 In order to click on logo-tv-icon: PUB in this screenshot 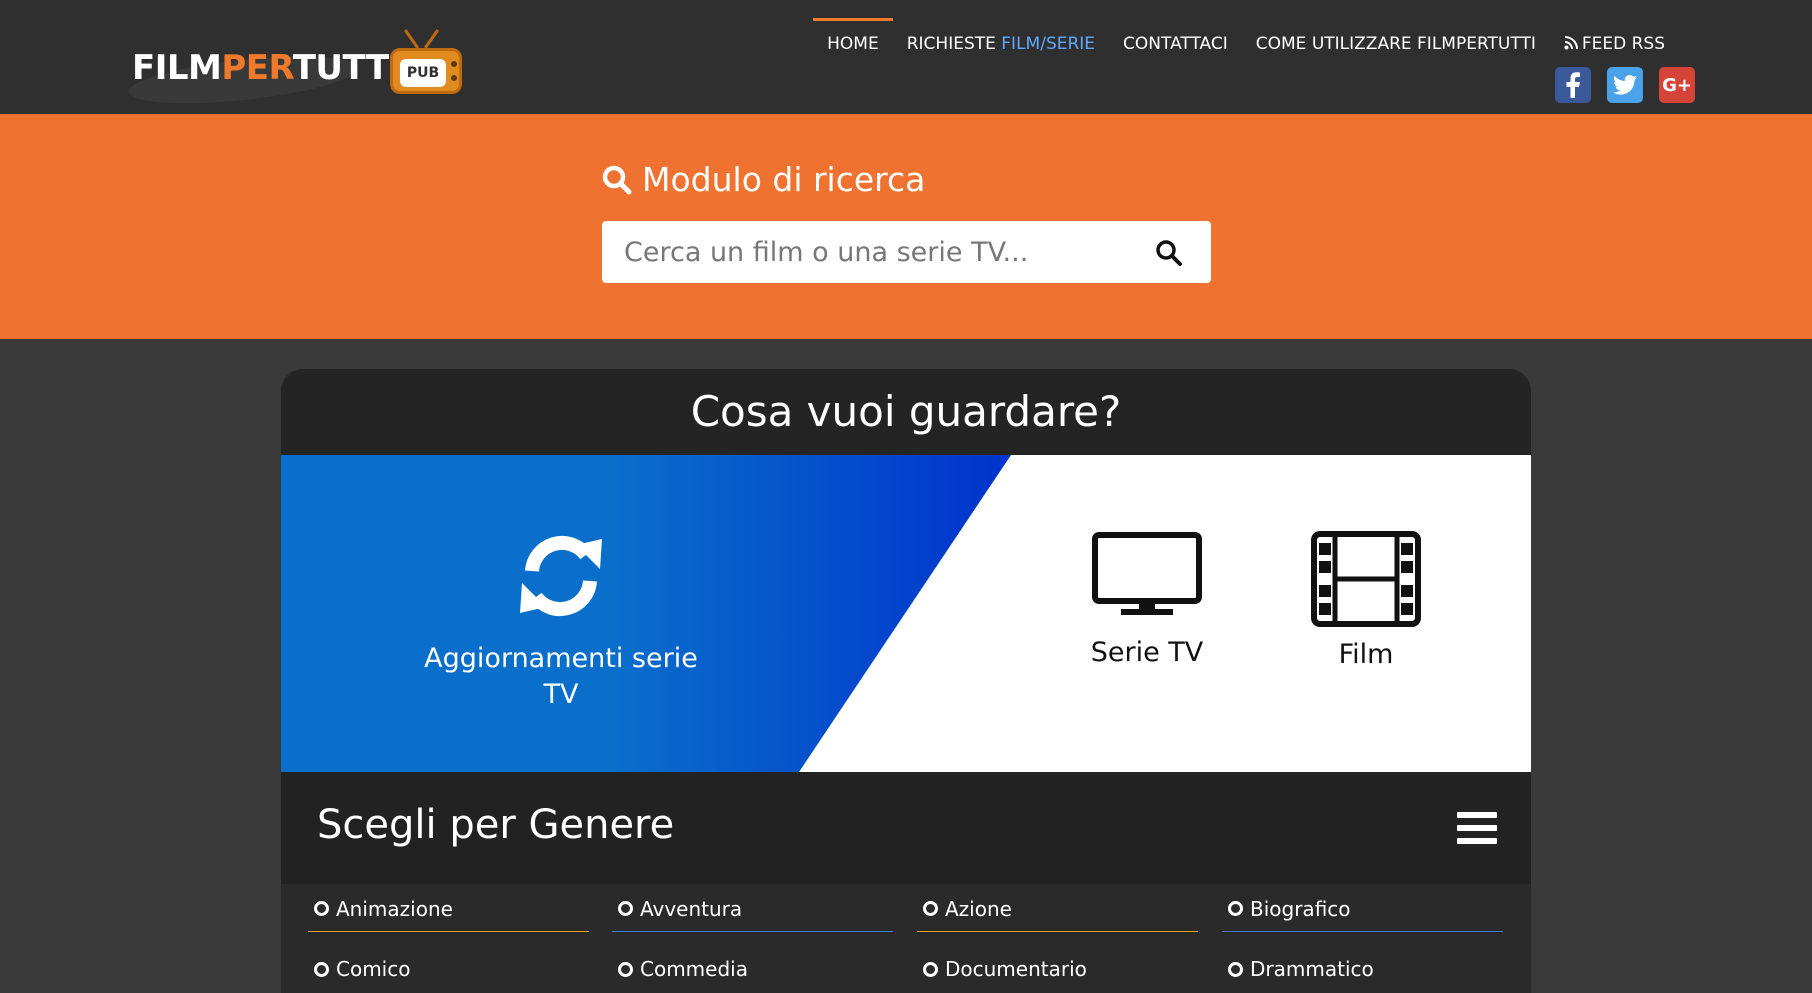, I will do `click(426, 62)`.